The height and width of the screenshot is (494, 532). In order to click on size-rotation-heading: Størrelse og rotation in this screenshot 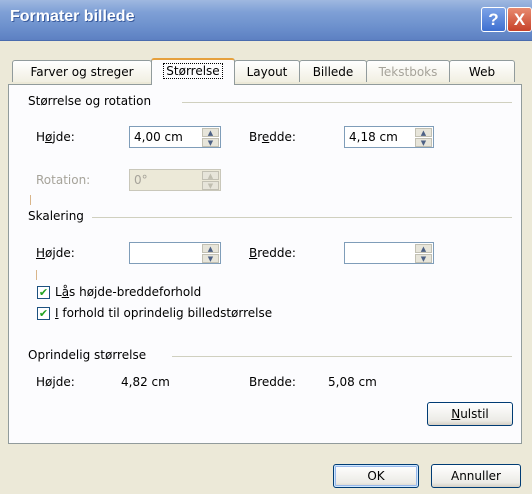, I will do `click(90, 101)`.